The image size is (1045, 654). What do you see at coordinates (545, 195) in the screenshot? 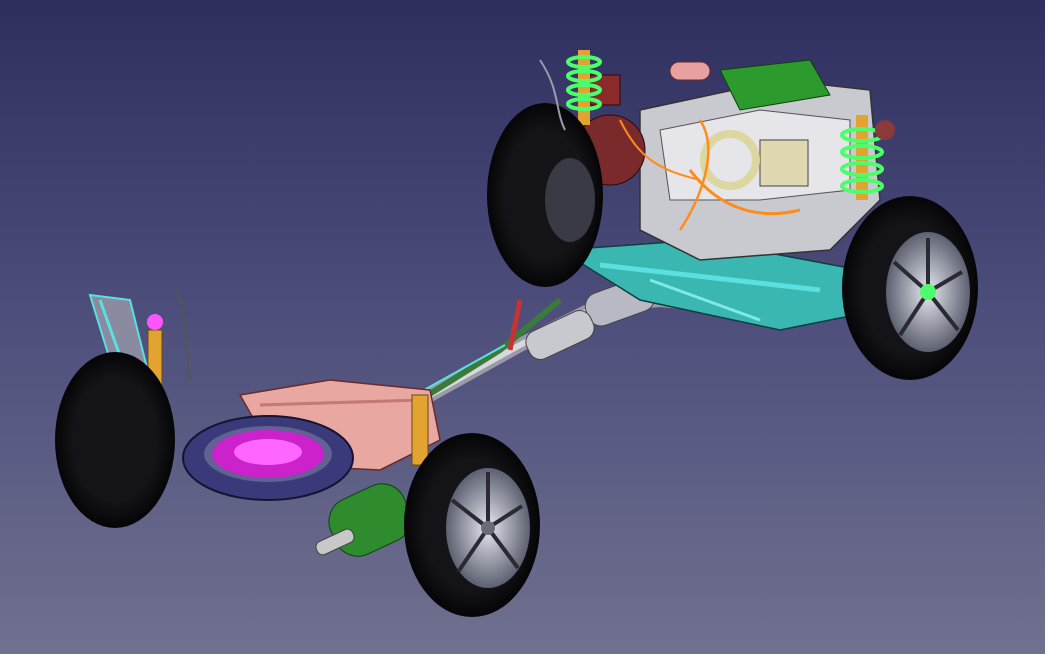
I see `wheel-front-left` at bounding box center [545, 195].